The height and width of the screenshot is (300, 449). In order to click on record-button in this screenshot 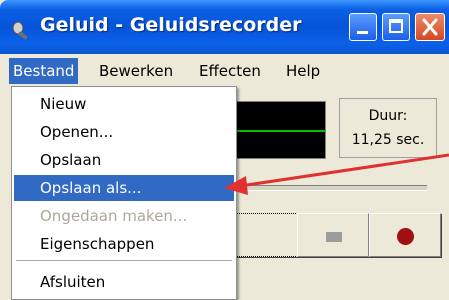, I will do `click(405, 235)`.